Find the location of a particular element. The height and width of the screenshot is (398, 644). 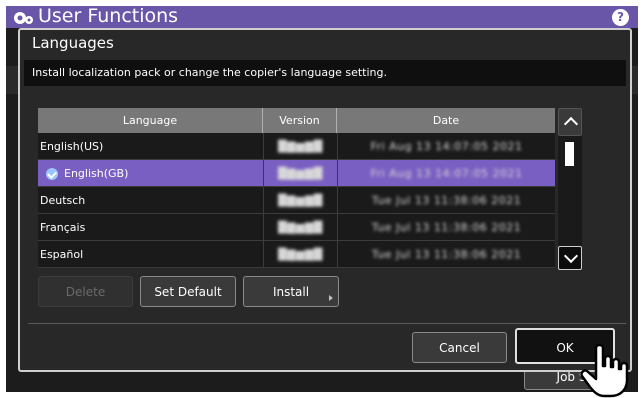

pointer-hand-icon is located at coordinates (604, 370).